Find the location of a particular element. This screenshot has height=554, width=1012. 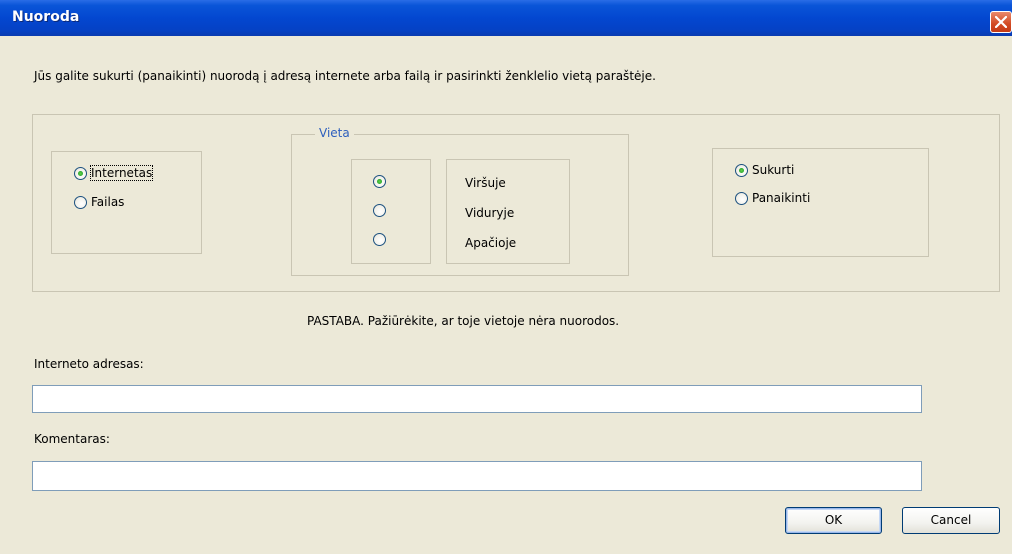

position-bottom-radio is located at coordinates (379, 239).